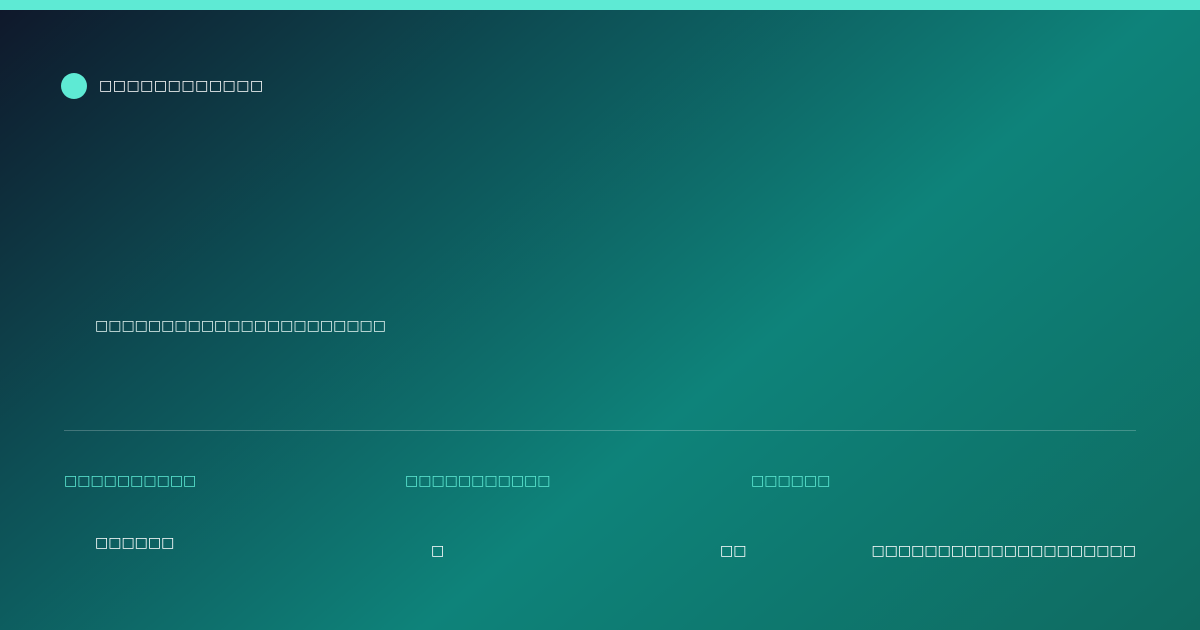  What do you see at coordinates (600, 430) in the screenshot?
I see `divider` at bounding box center [600, 430].